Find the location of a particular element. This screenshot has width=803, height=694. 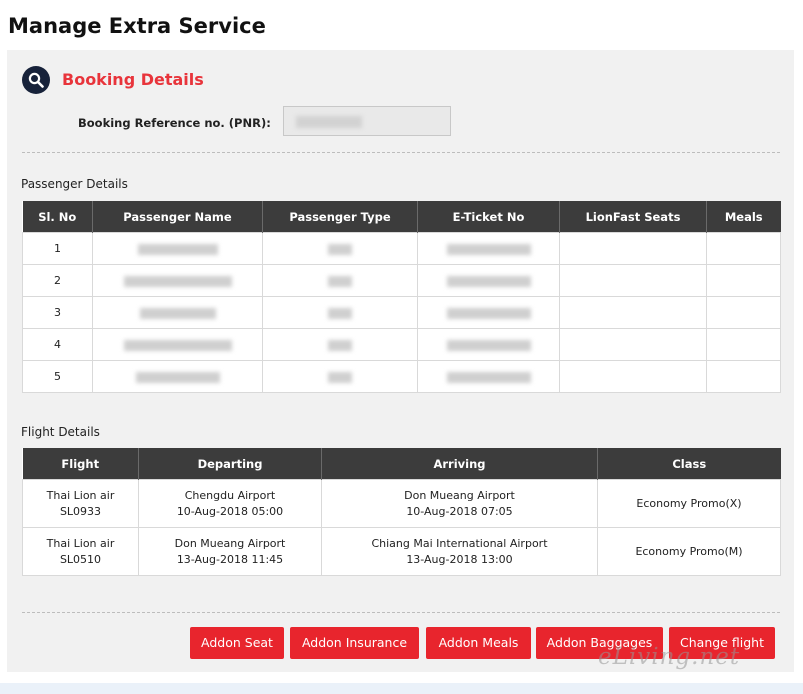

sl-no-cell: 1 is located at coordinates (57, 248).